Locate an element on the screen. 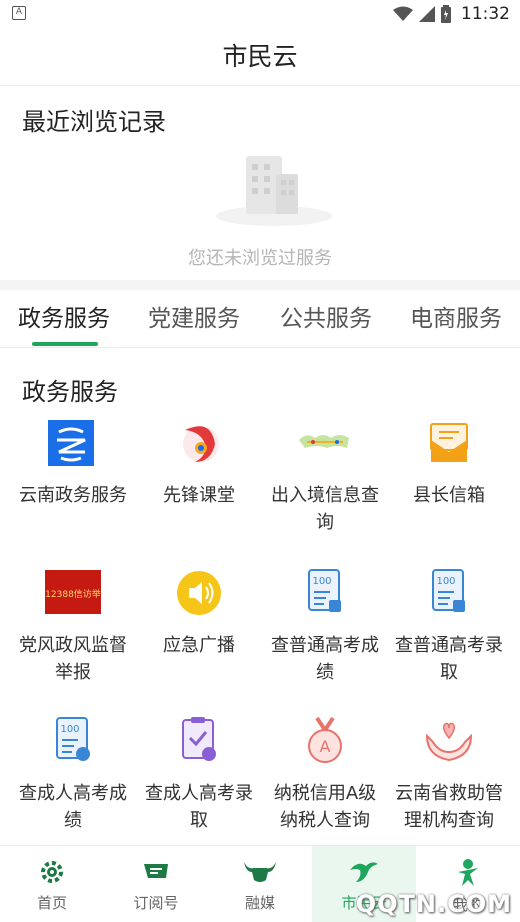 Image resolution: width=520 pixels, height=922 pixels. entry-exit-info-icon is located at coordinates (324, 441).